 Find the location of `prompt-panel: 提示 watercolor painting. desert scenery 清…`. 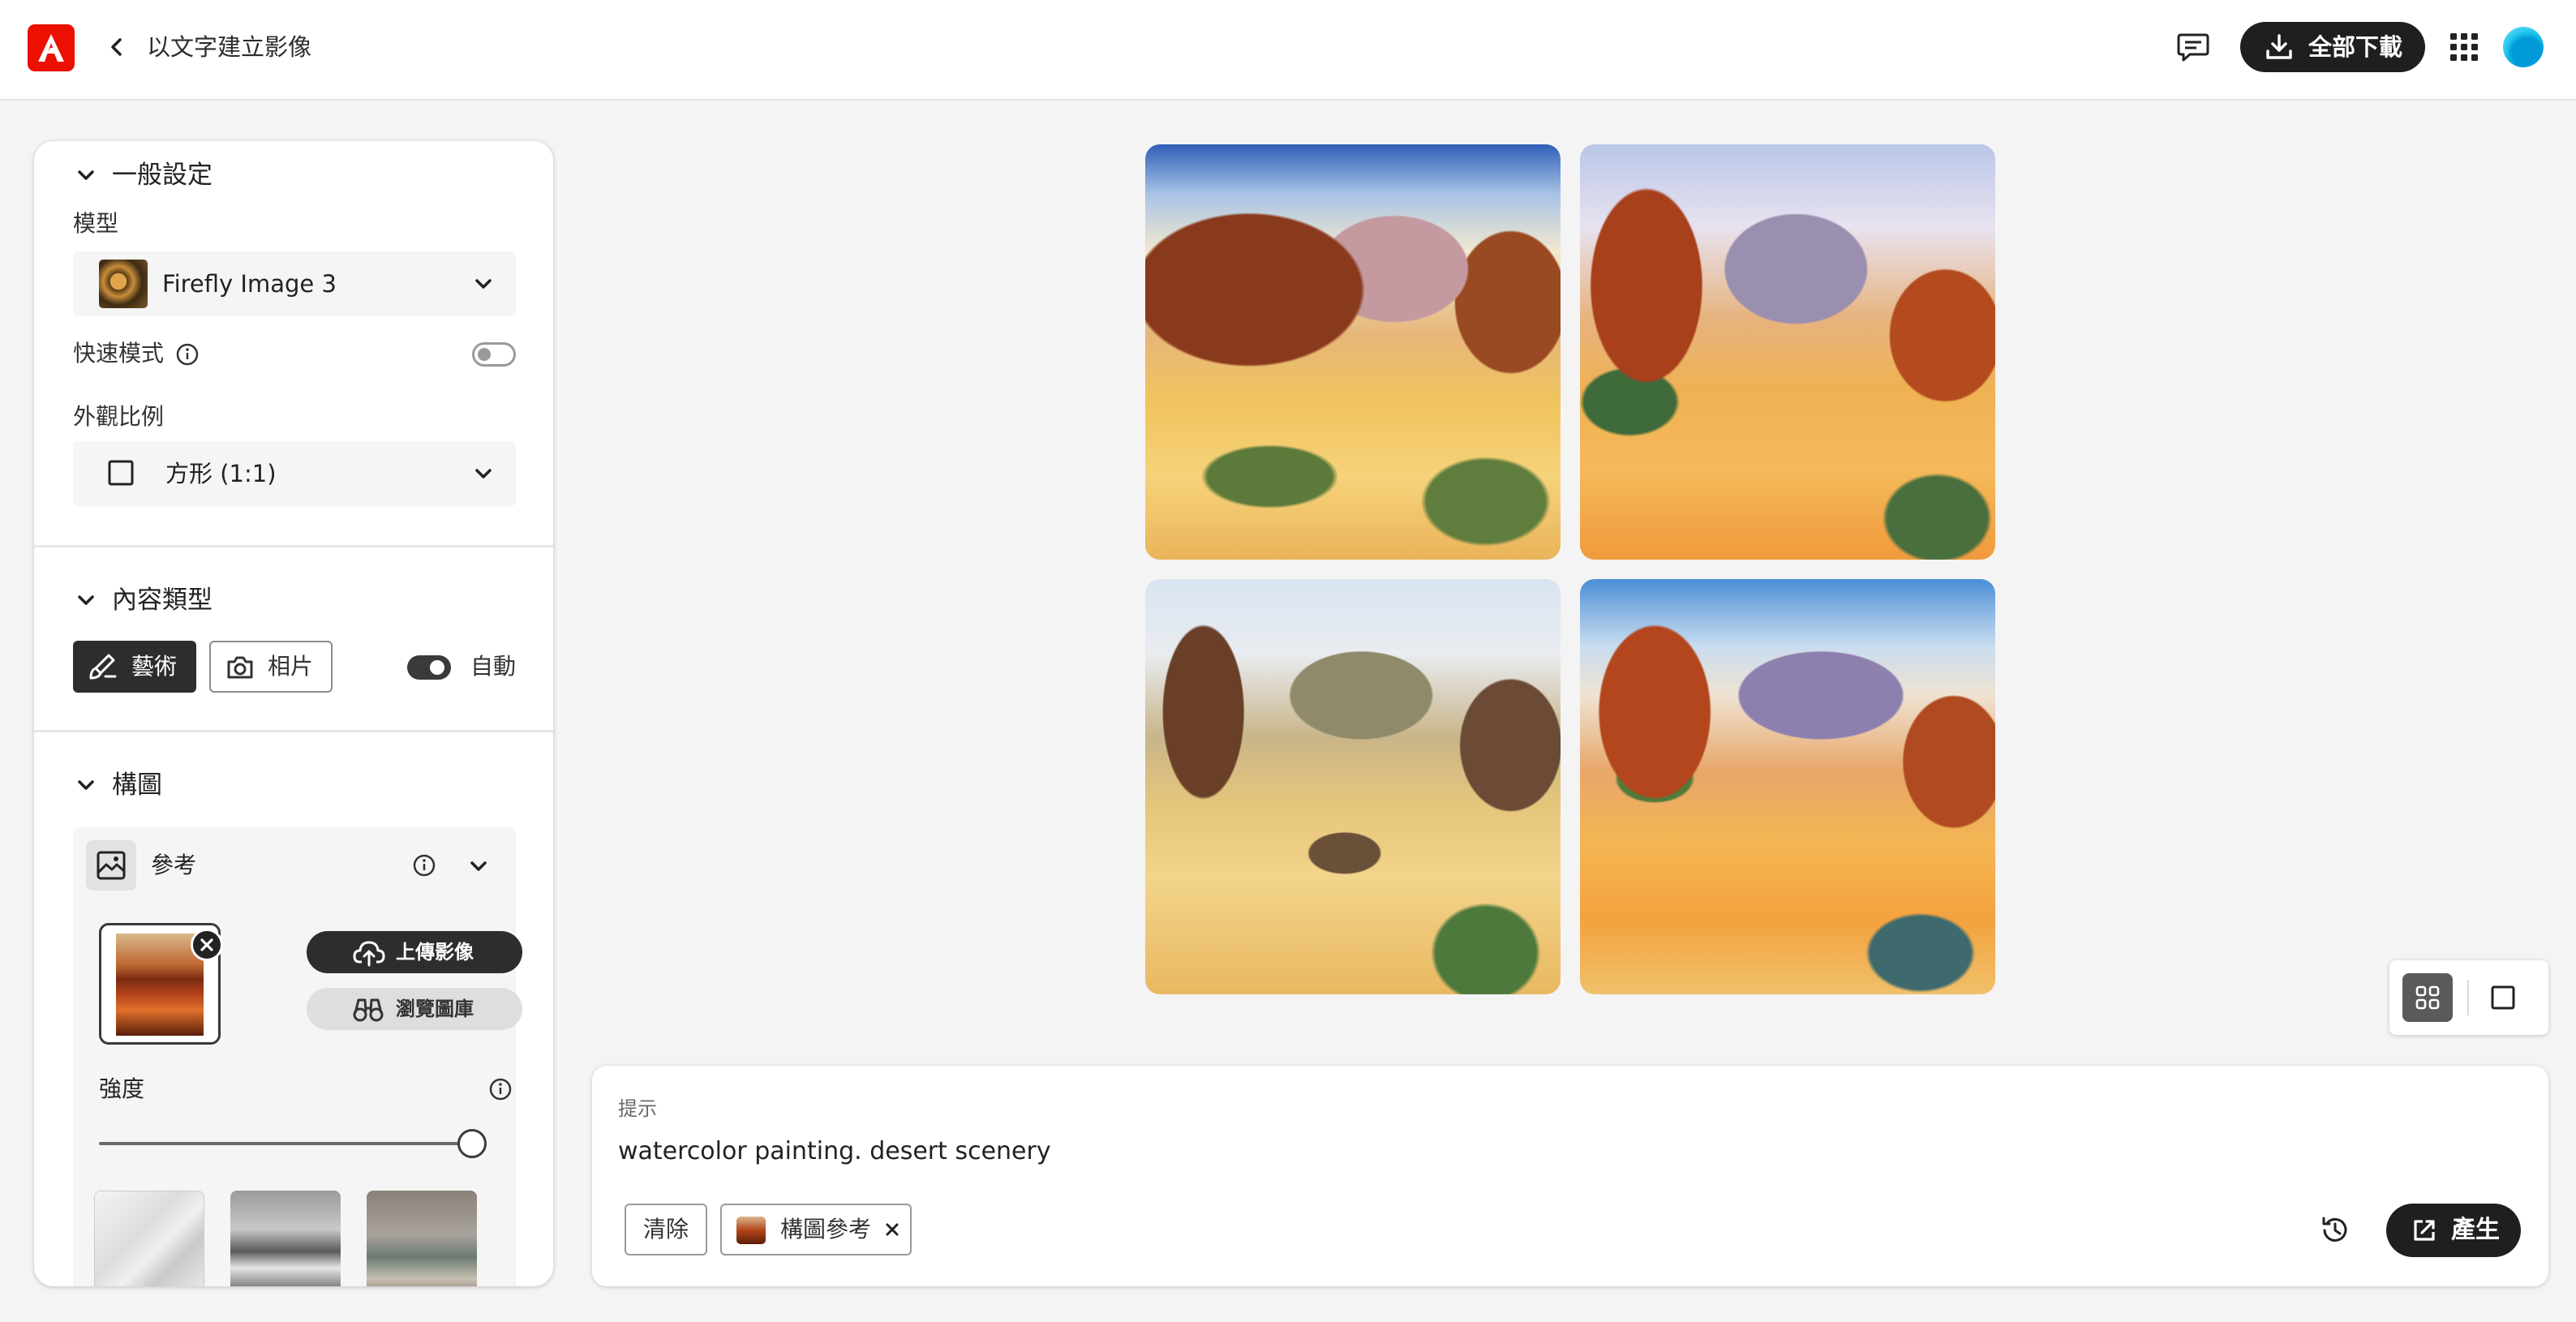

prompt-panel: 提示 watercolor painting. desert scenery 清… is located at coordinates (1570, 1176).